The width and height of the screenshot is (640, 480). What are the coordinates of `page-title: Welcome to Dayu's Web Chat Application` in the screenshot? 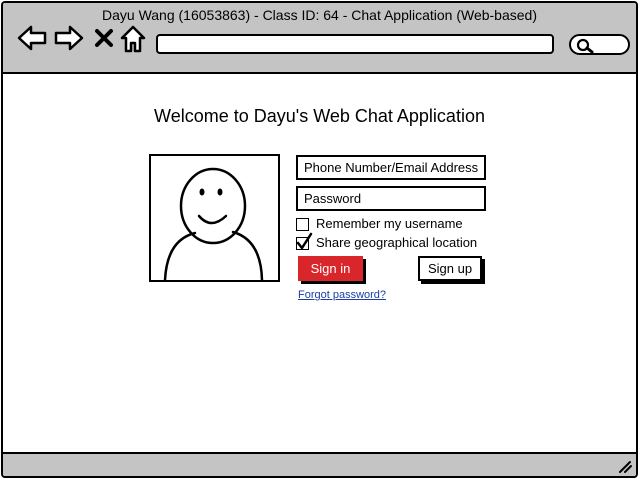 It's located at (319, 116).